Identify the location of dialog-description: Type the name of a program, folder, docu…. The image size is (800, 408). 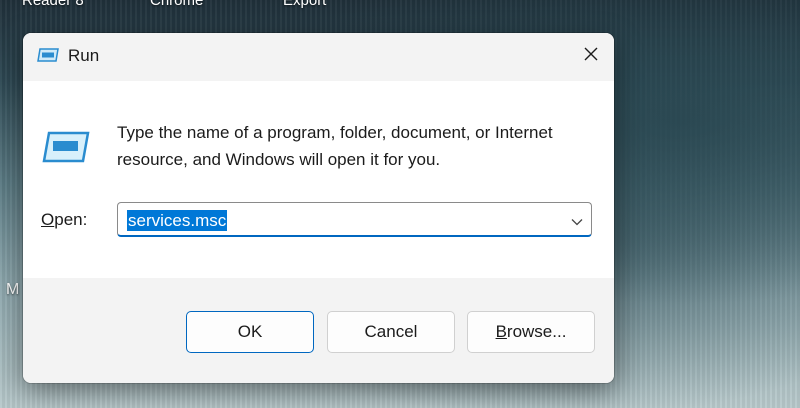
(335, 146).